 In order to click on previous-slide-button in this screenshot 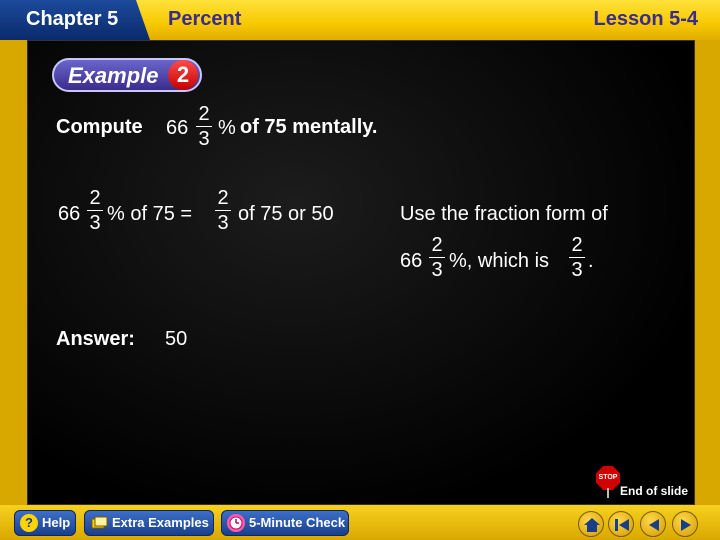, I will do `click(653, 524)`.